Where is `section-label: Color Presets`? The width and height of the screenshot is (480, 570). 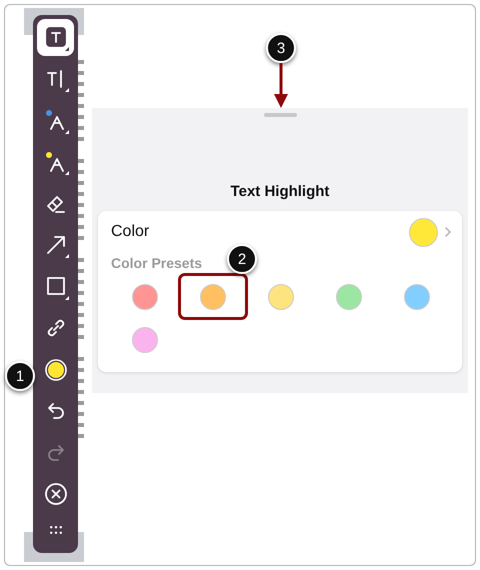
section-label: Color Presets is located at coordinates (156, 263).